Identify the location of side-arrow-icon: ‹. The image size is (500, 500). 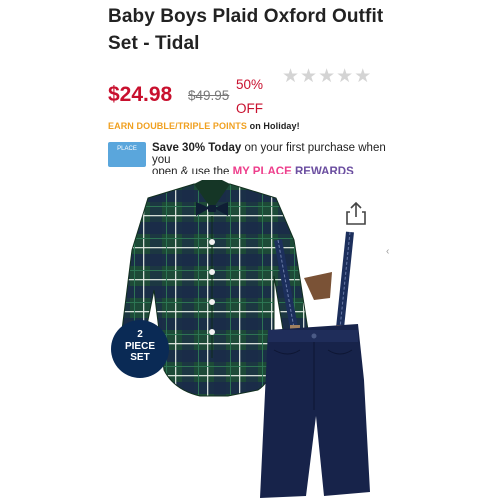
(387, 251).